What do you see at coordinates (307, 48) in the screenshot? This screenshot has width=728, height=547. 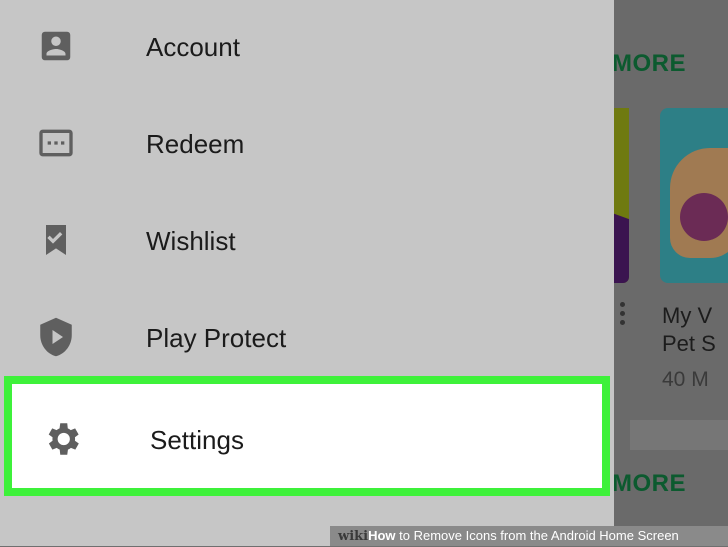 I see `drawer-item-account: Account` at bounding box center [307, 48].